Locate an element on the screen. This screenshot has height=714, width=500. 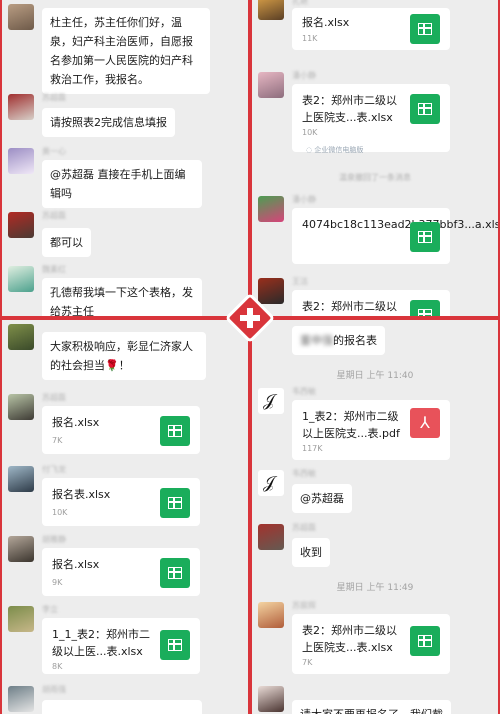
chat-message: 胡雨强 is located at coordinates (126, 699).